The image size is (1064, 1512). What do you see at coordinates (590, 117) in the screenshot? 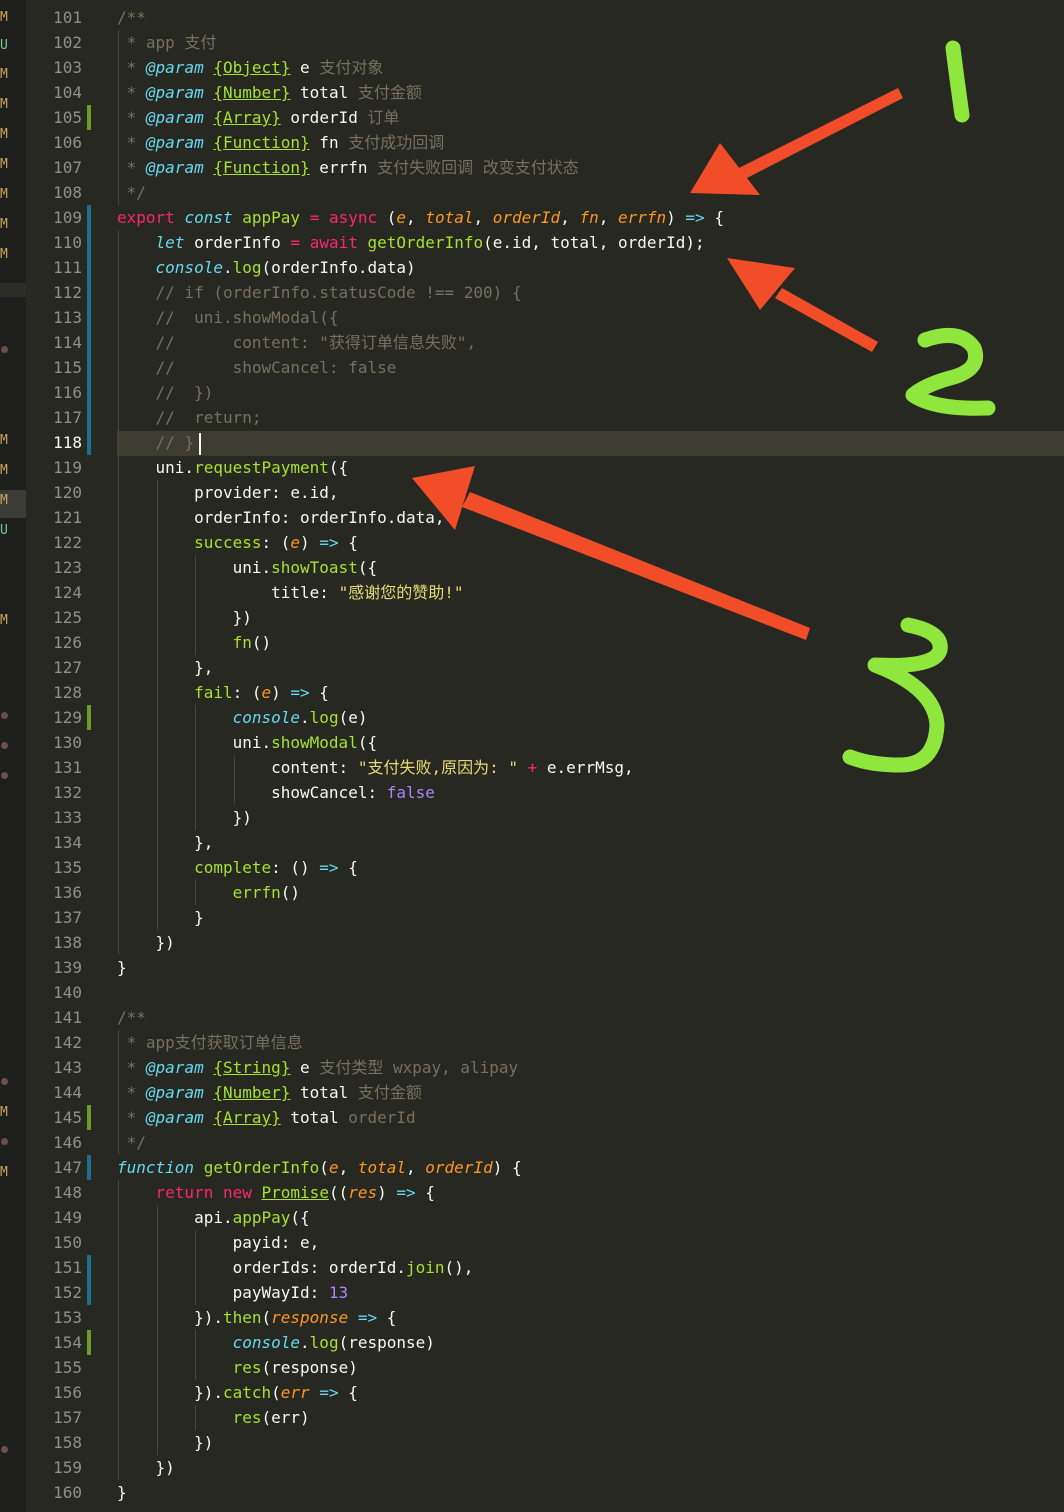
I see `code-line: * @param {Array} orderId 订单` at bounding box center [590, 117].